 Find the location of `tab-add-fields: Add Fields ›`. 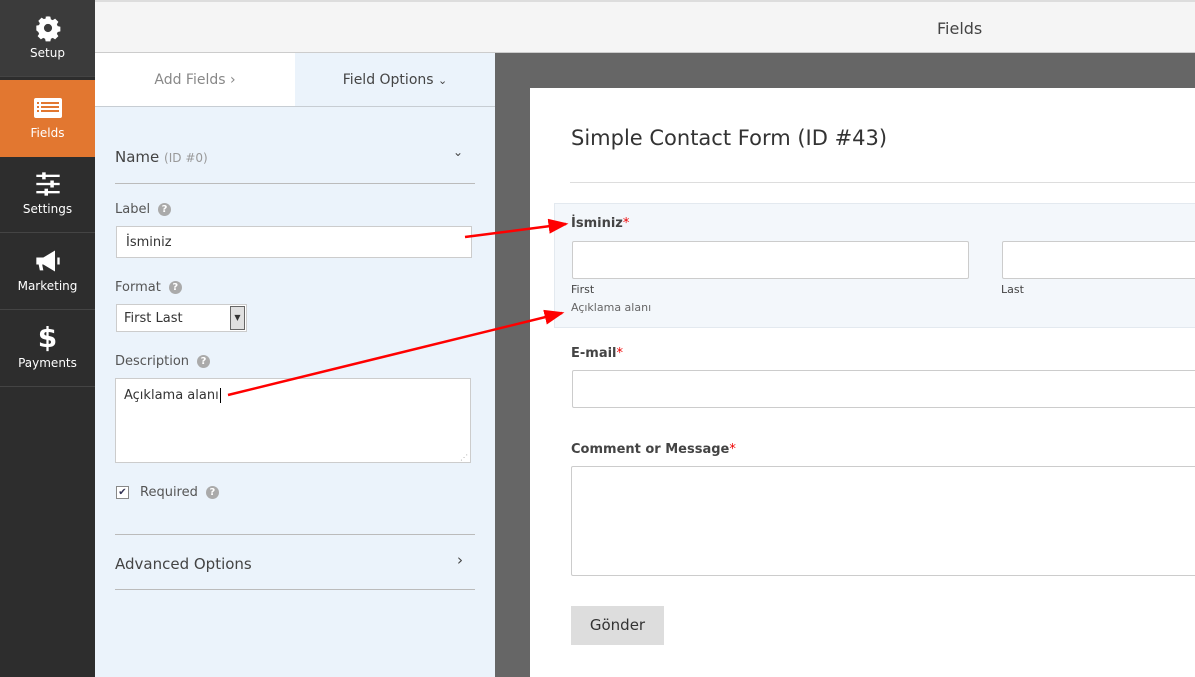

tab-add-fields: Add Fields › is located at coordinates (195, 80).